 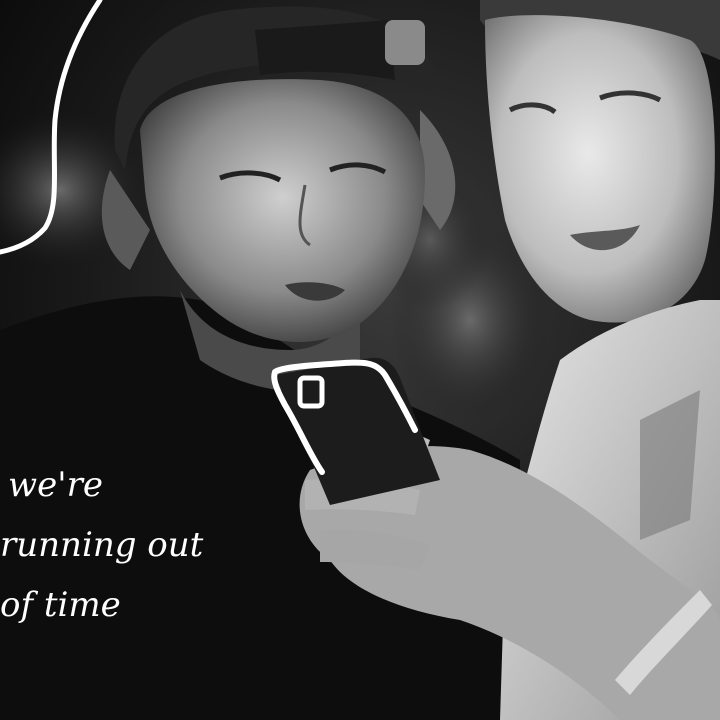 I want to click on handwritten-caption: we're running out of time, so click(x=102, y=545).